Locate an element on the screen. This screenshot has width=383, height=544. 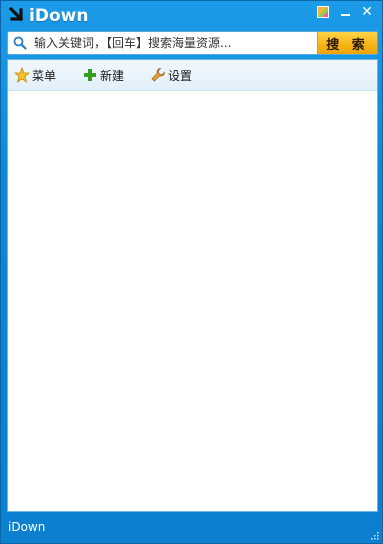
title-bar: iDown ✕ is located at coordinates (191, 15).